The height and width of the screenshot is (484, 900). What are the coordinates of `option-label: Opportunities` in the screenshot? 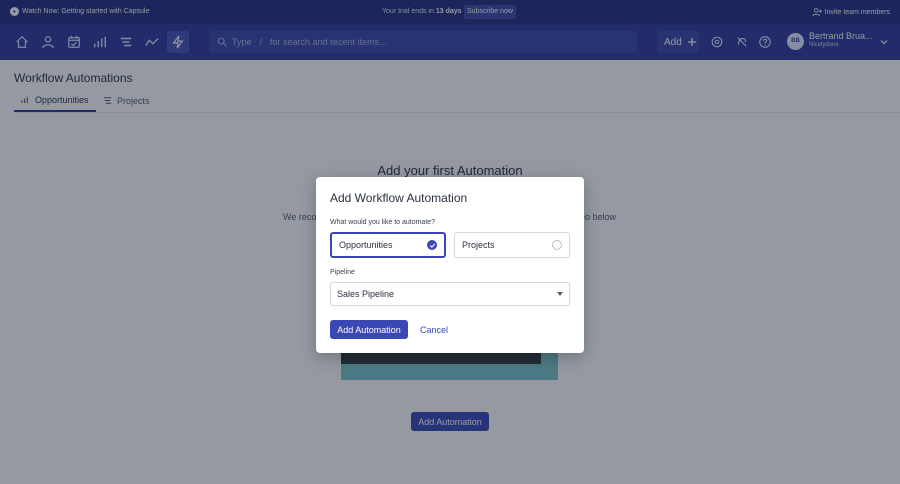 It's located at (366, 245).